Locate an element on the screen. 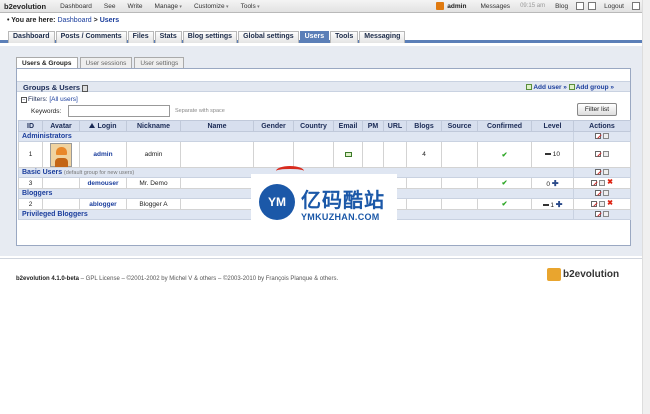  toolbar-tools: Tools is located at coordinates (250, 6).